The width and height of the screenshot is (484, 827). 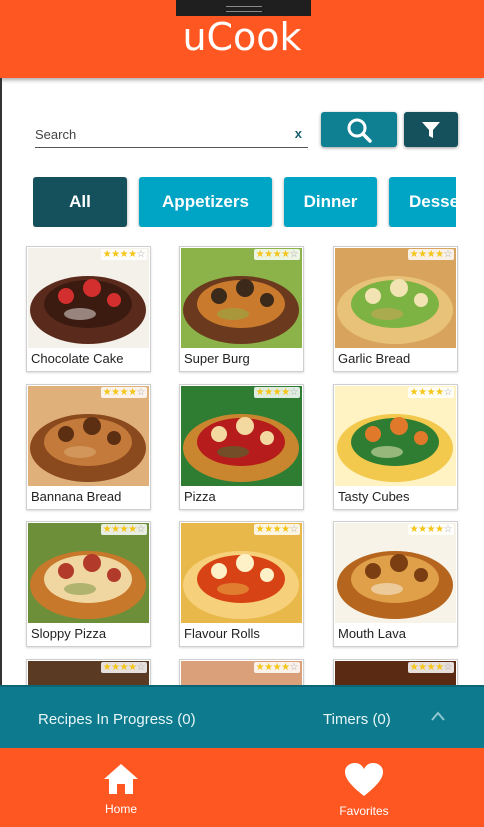 What do you see at coordinates (160, 134) in the screenshot?
I see `search-input` at bounding box center [160, 134].